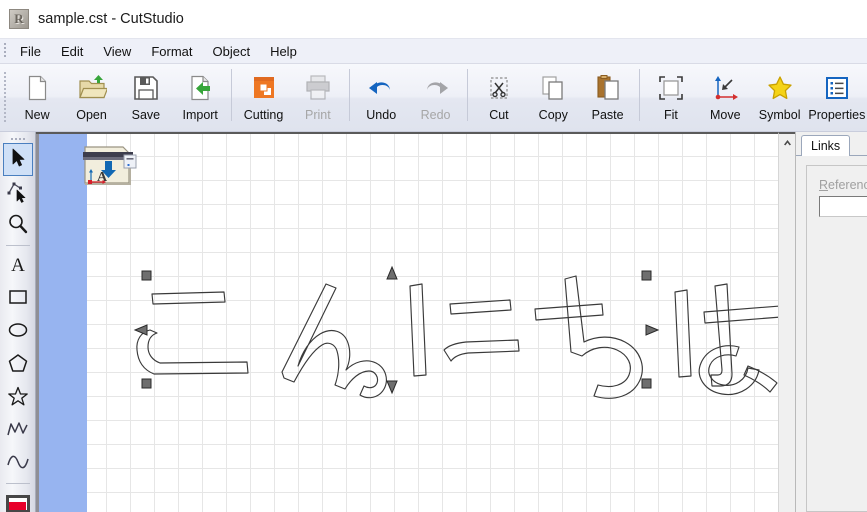 The image size is (867, 512). What do you see at coordinates (171, 51) in the screenshot?
I see `menu-format: Format` at bounding box center [171, 51].